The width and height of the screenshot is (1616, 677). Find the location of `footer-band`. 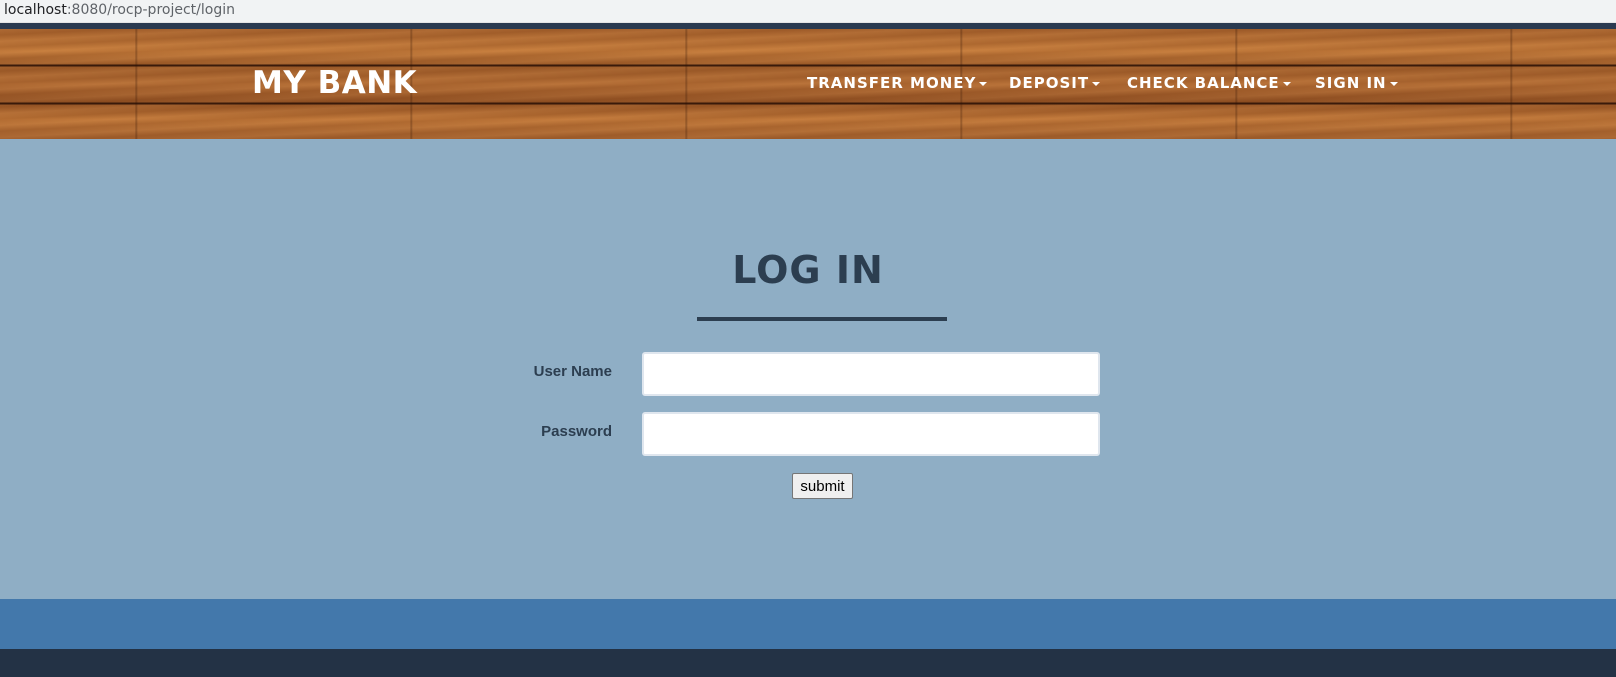

footer-band is located at coordinates (808, 624).